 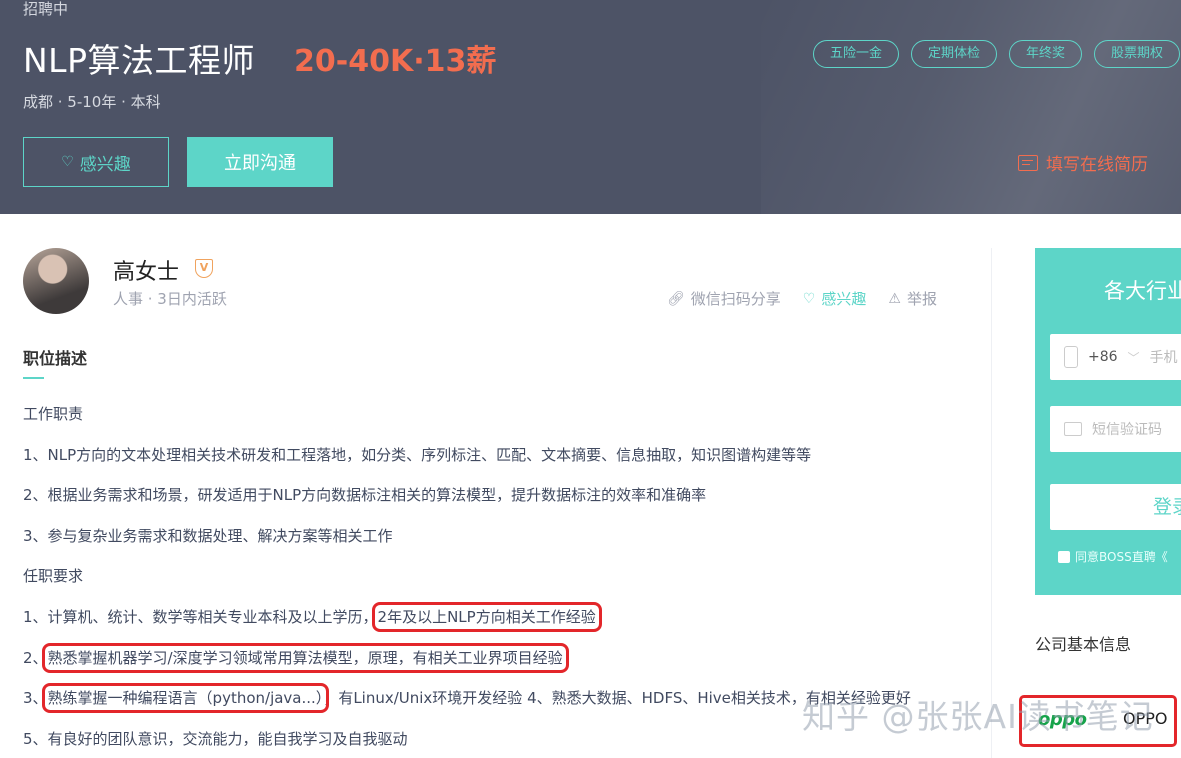 I want to click on company-info-heading: 公司基本信息, so click(x=1083, y=644).